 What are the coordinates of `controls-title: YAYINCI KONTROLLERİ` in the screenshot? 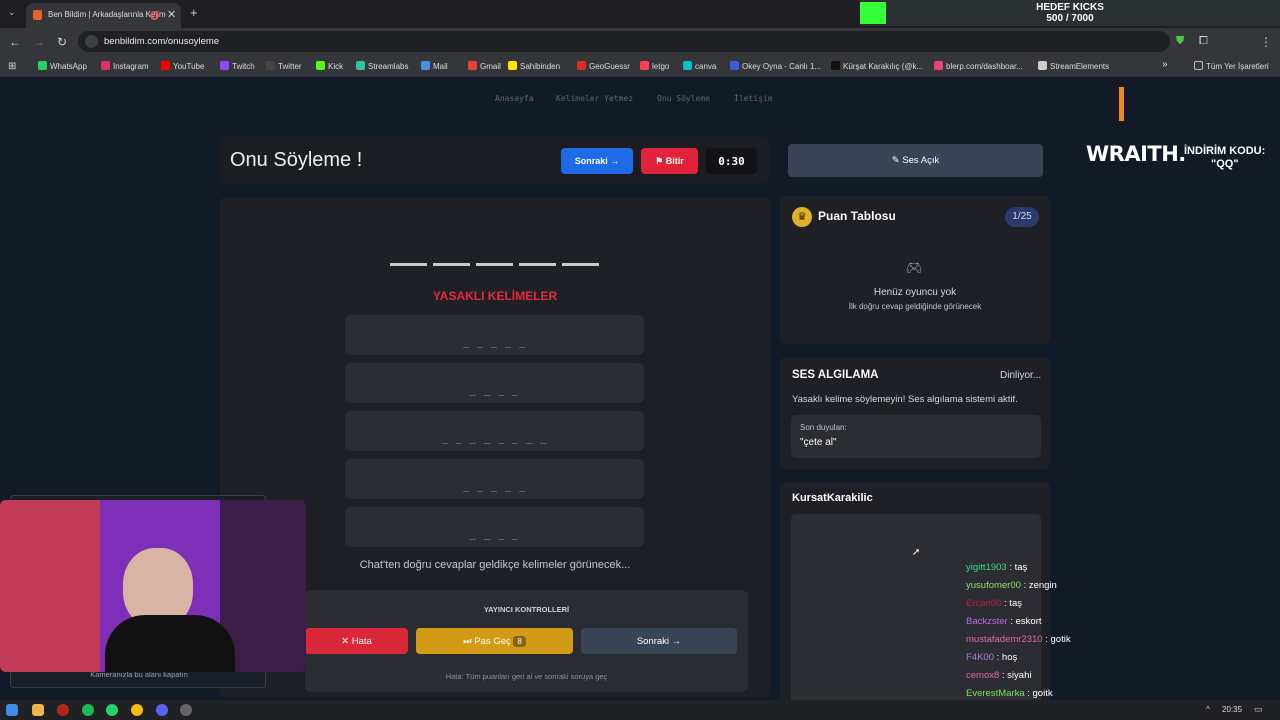 It's located at (526, 609).